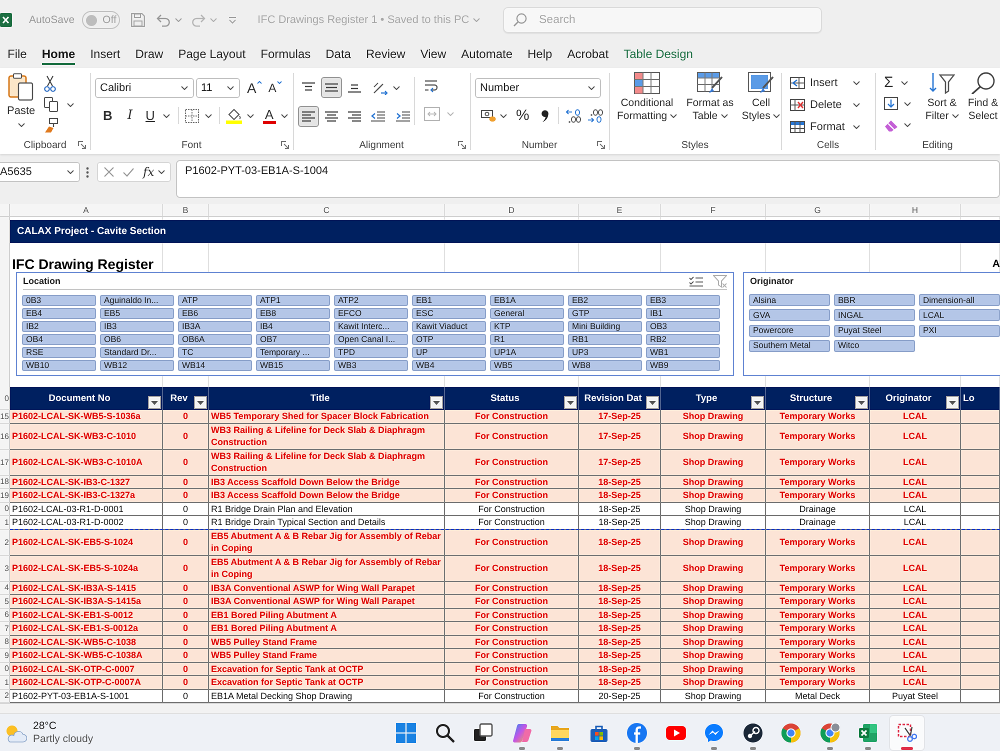 This screenshot has width=1000, height=751. What do you see at coordinates (605, 339) in the screenshot?
I see `slicer-item: RB1` at bounding box center [605, 339].